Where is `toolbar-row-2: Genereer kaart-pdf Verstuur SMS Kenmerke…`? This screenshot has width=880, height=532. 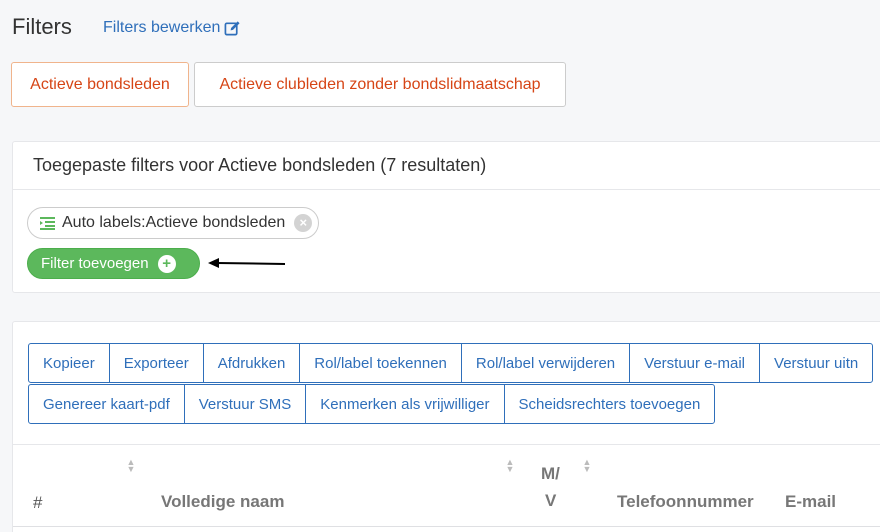 toolbar-row-2: Genereer kaart-pdf Verstuur SMS Kenmerke… is located at coordinates (372, 404).